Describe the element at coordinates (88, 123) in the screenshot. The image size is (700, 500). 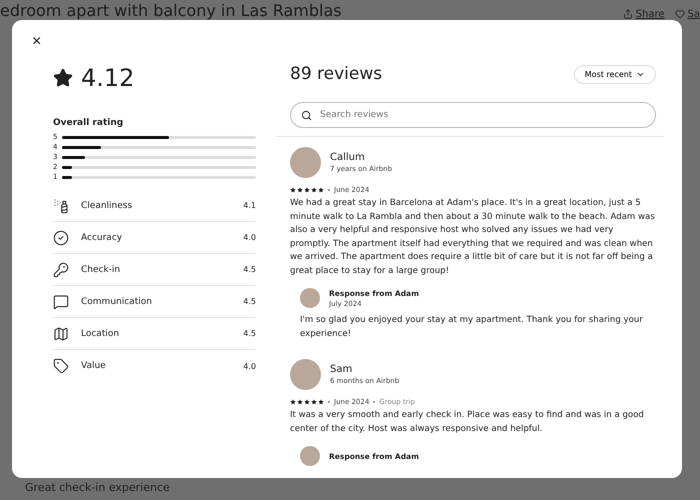
I see `overall-rating-label: Overall rating` at that location.